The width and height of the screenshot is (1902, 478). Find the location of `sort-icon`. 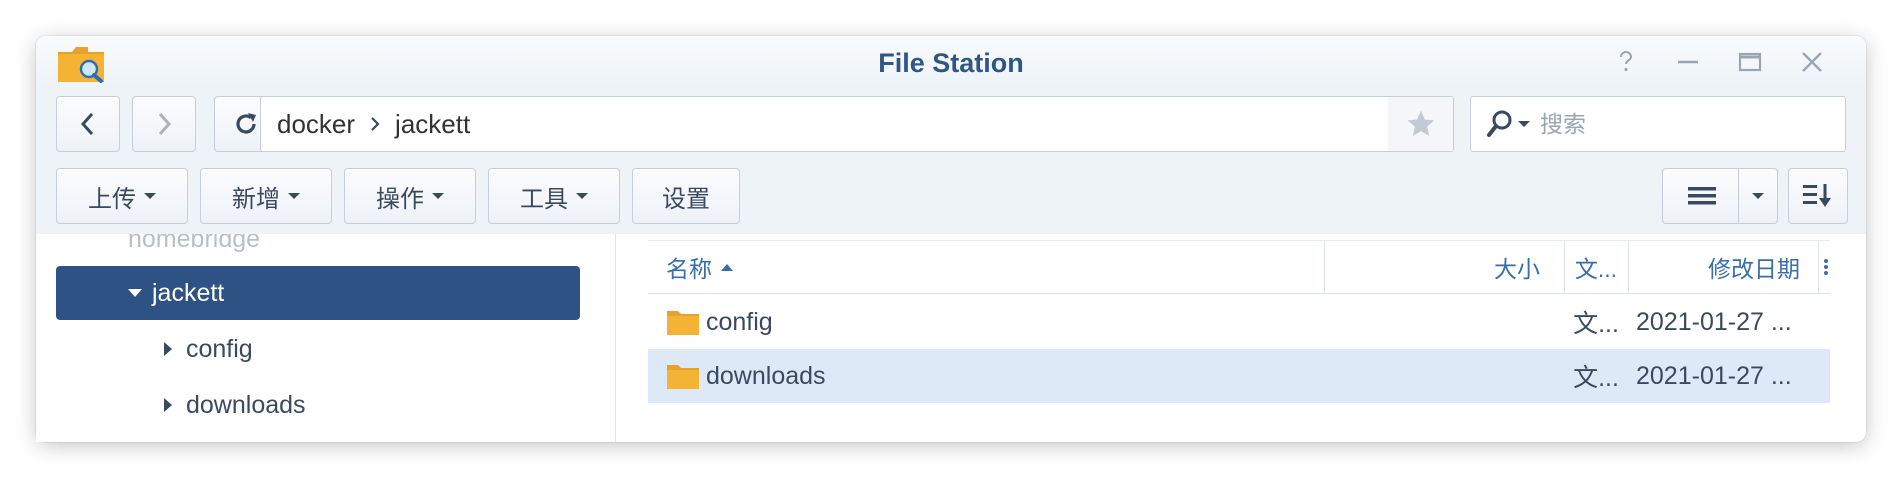

sort-icon is located at coordinates (1817, 195).